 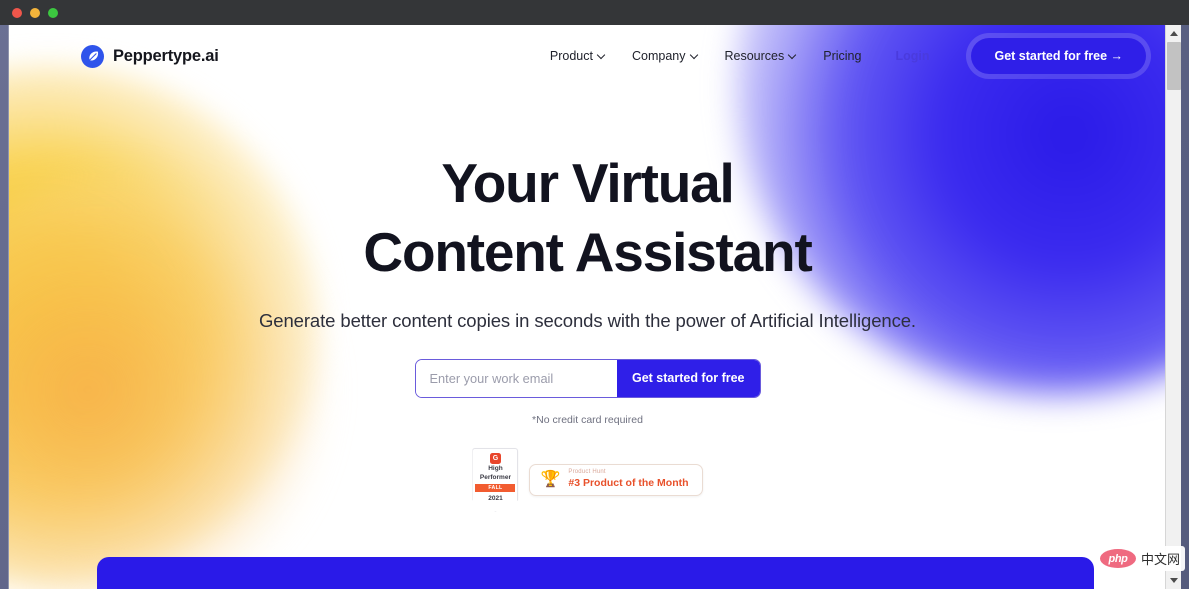 I want to click on brand-logo-link: Peppertype.ai, so click(x=150, y=56).